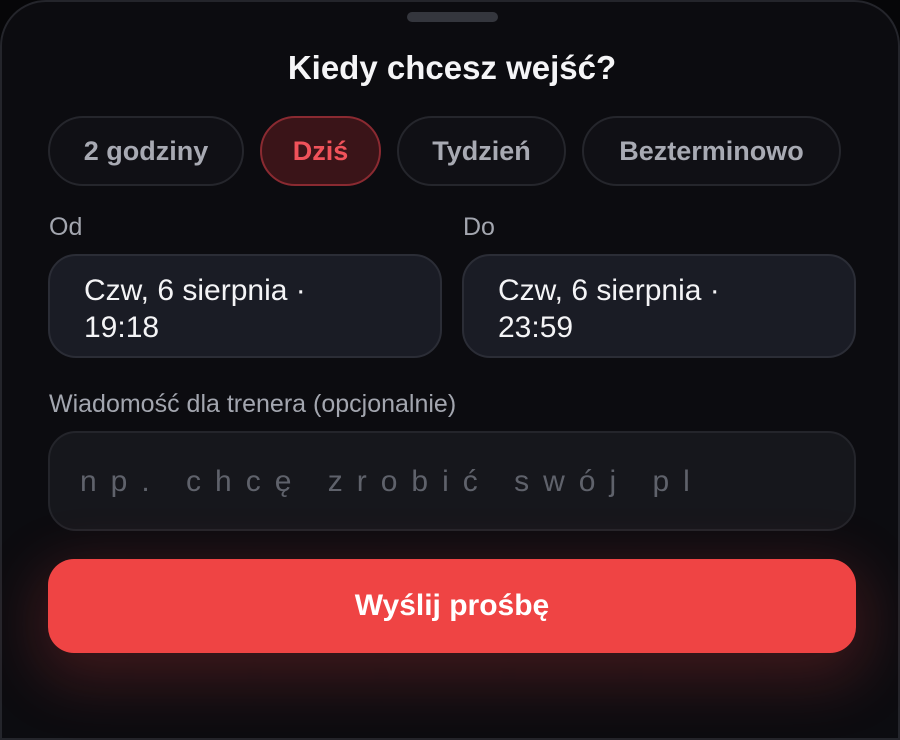 The image size is (900, 740). I want to click on to-label: Do, so click(479, 227).